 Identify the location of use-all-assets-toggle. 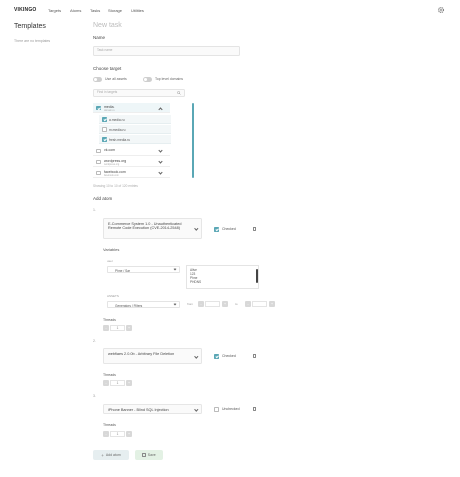
(97, 79).